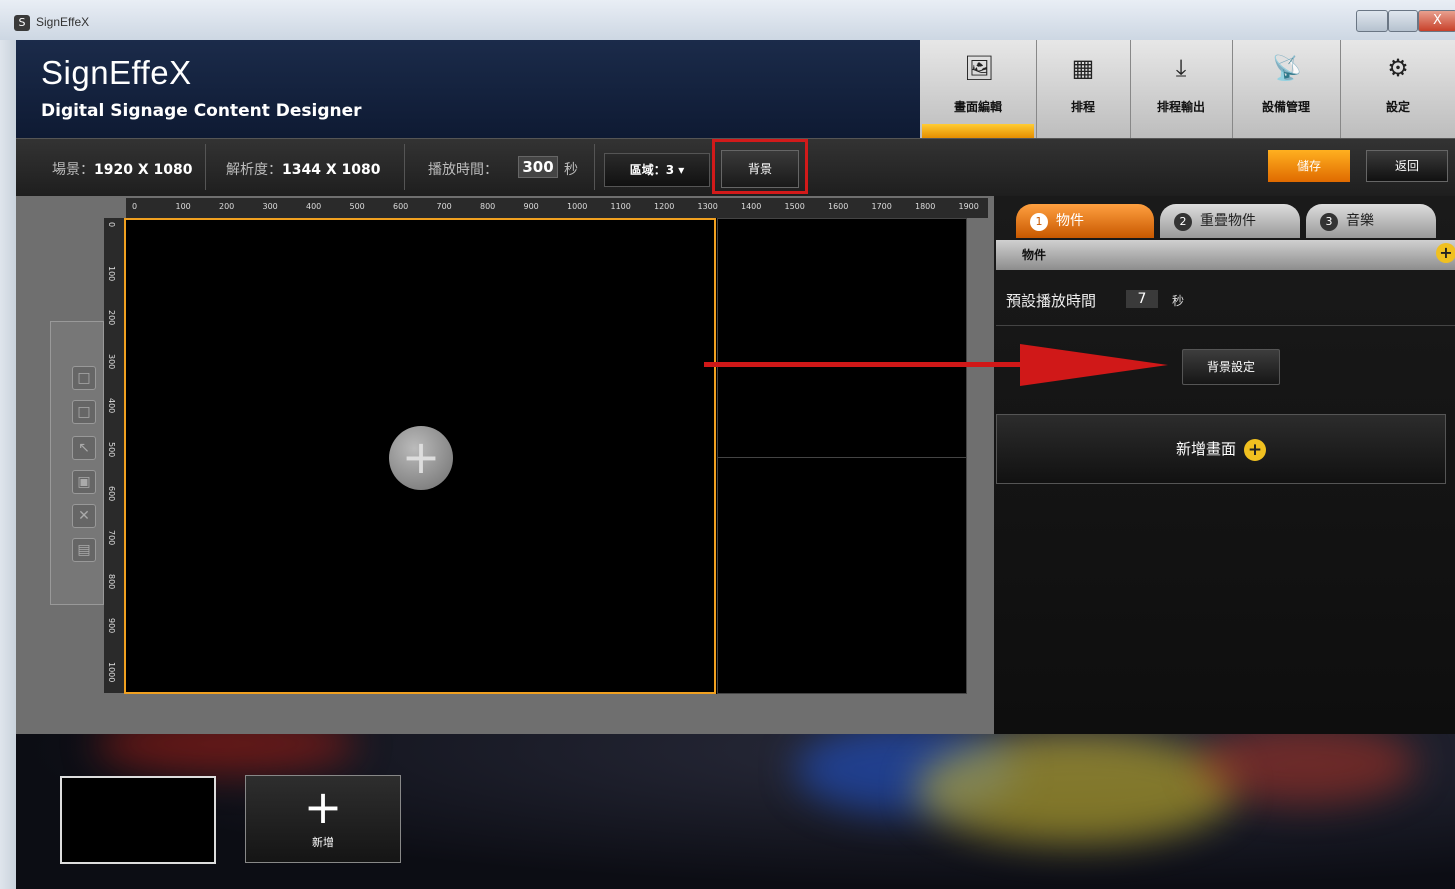  Describe the element at coordinates (84, 378) in the screenshot. I see `tool-rect-icon: □` at that location.